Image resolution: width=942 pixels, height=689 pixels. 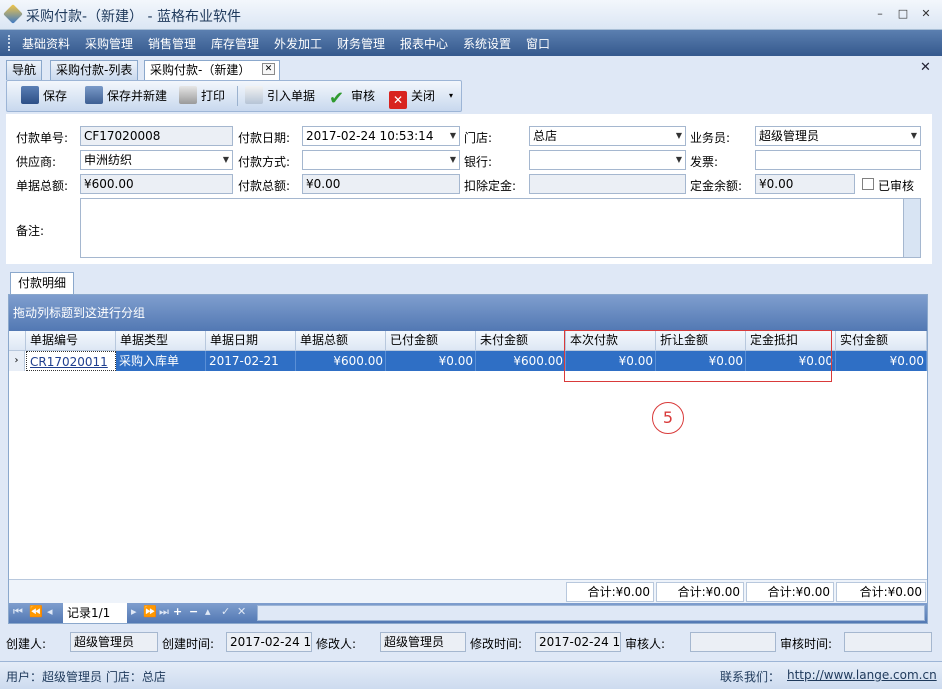 What do you see at coordinates (352, 97) in the screenshot?
I see `approve-button: ✔ 审核` at bounding box center [352, 97].